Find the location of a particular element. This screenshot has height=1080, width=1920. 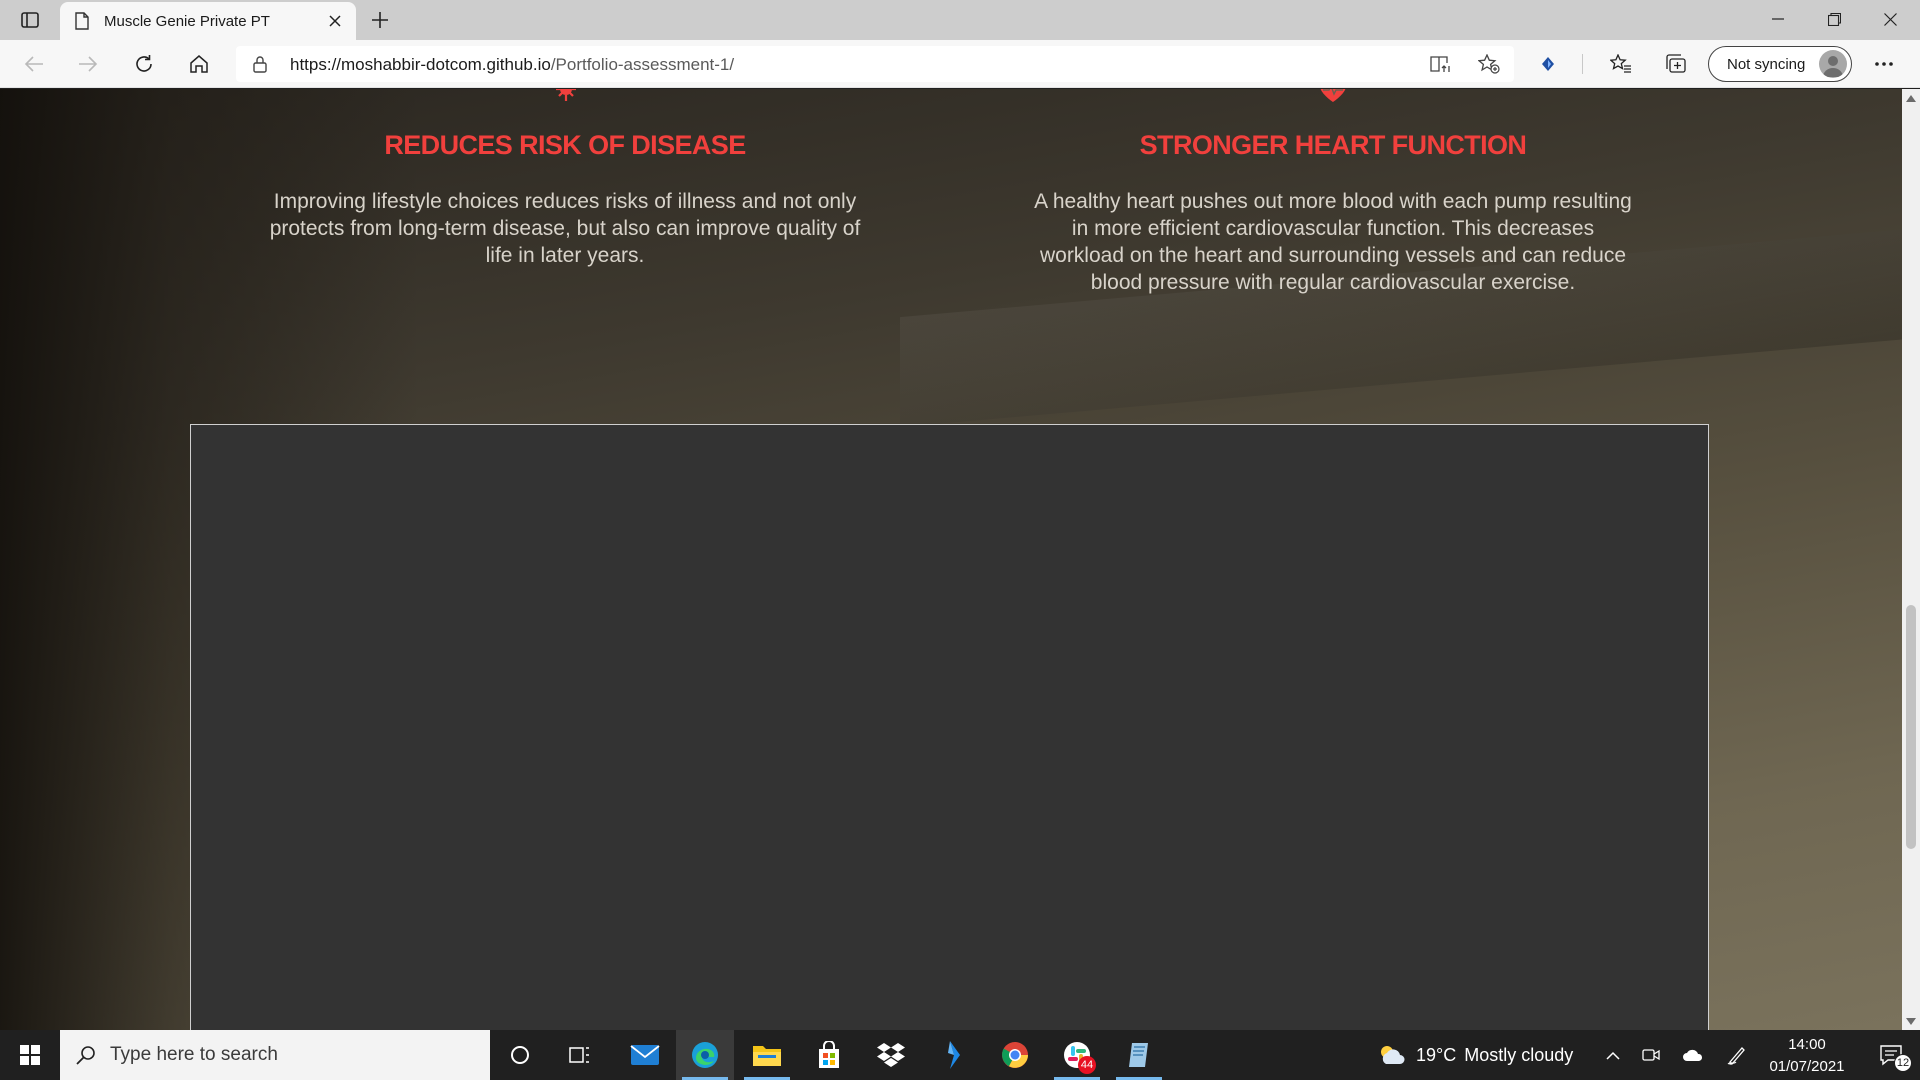

lock-icon is located at coordinates (260, 66).